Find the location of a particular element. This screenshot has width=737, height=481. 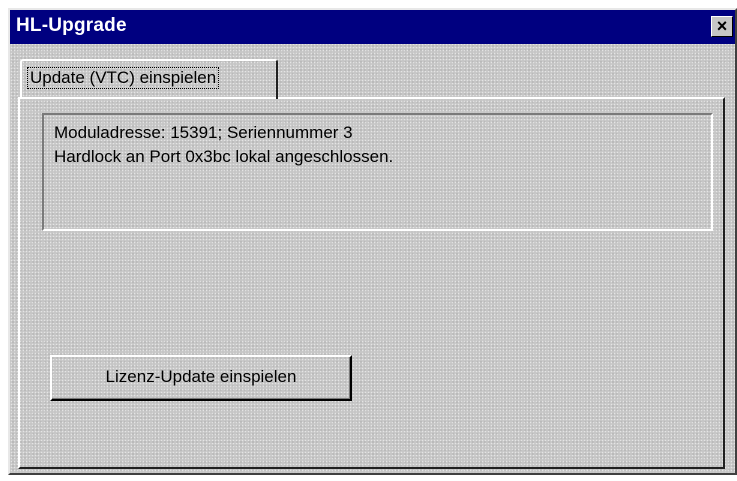

tab-update-vtc: Update (VTC) einspielen is located at coordinates (149, 79).